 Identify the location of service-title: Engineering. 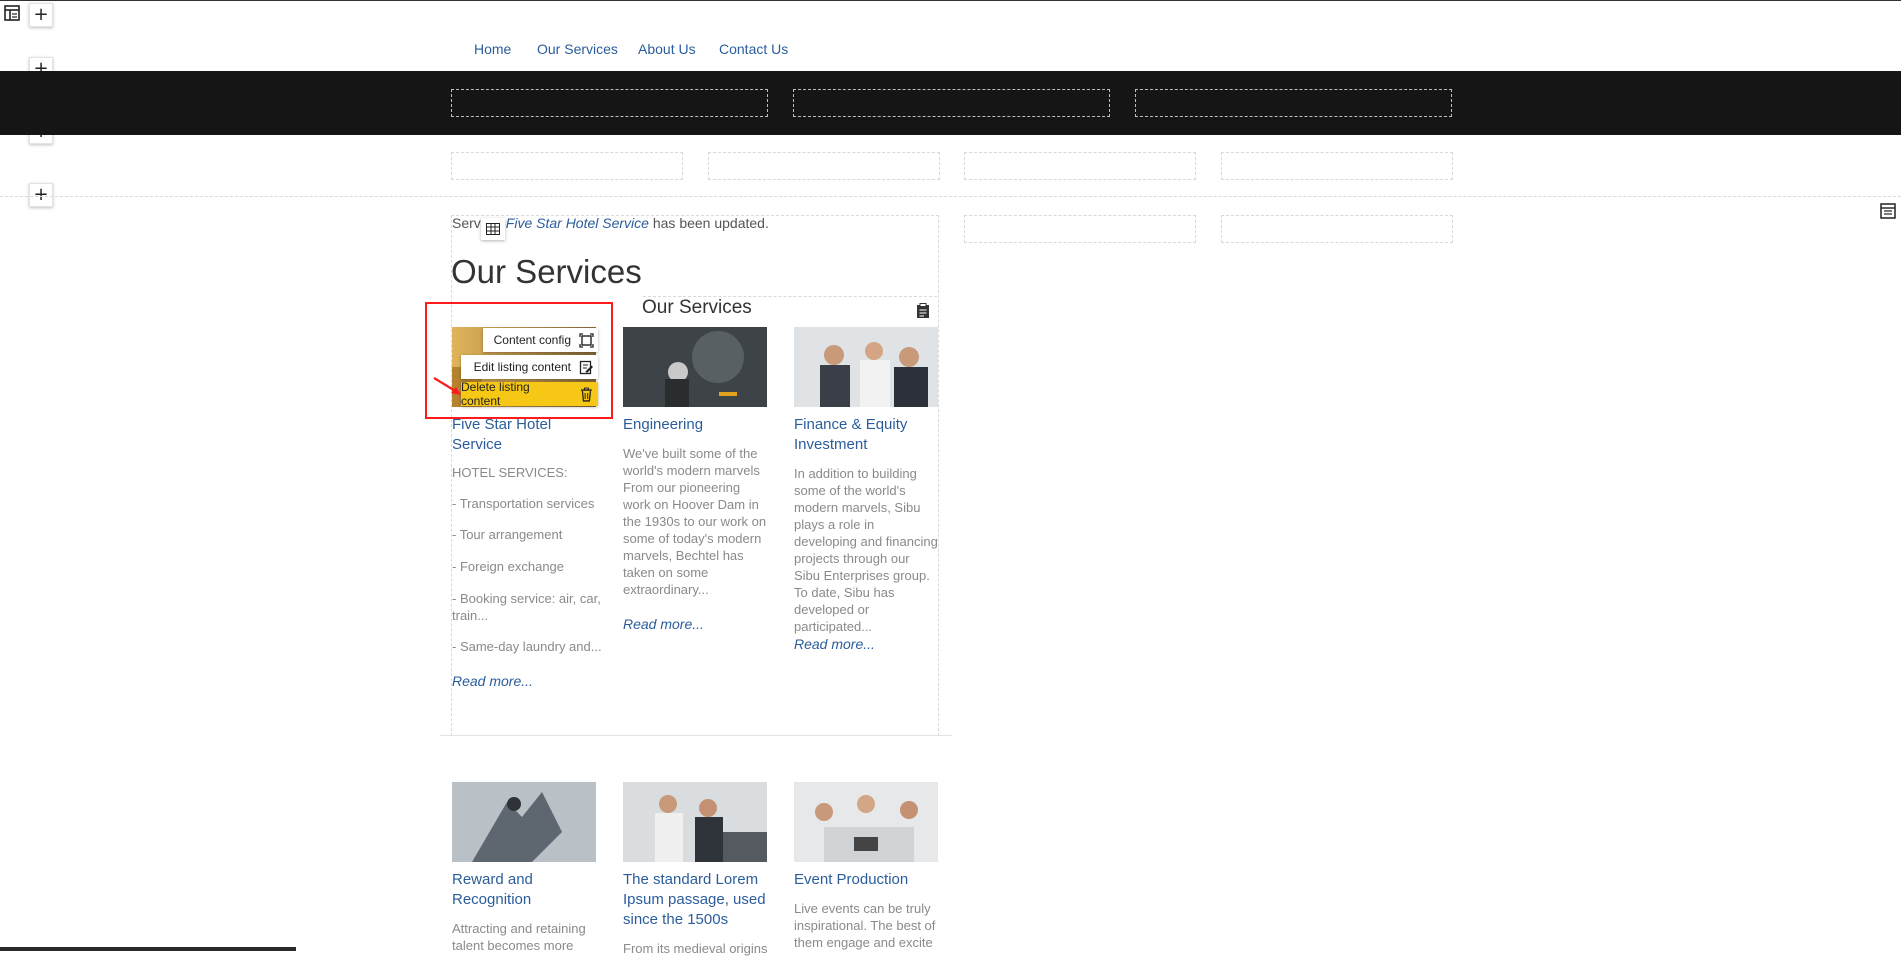
(698, 425).